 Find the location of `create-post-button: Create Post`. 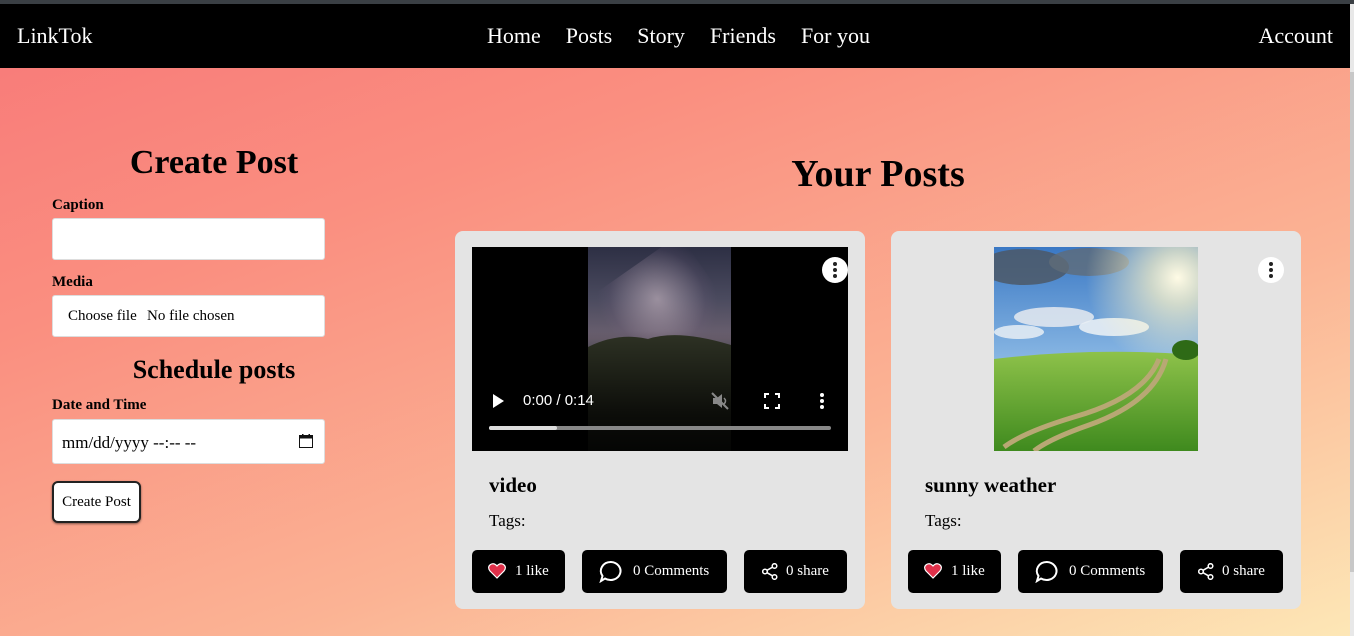

create-post-button: Create Post is located at coordinates (96, 502).